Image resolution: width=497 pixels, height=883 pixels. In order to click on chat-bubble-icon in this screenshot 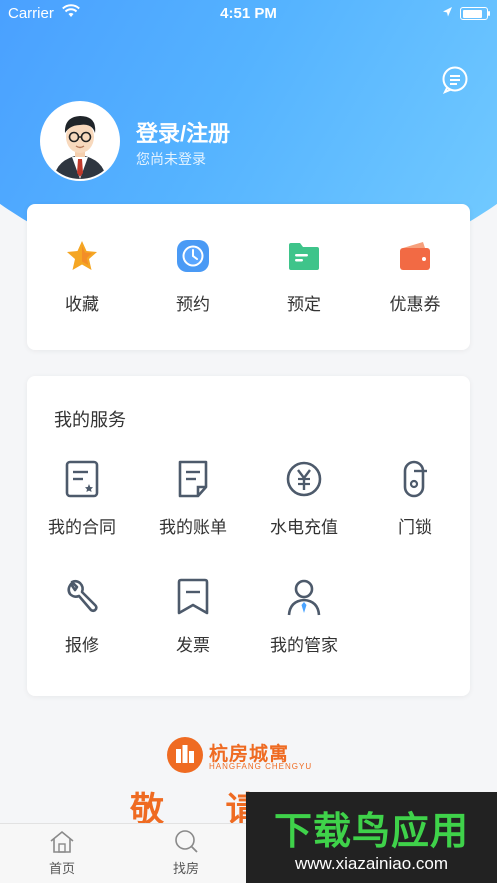, I will do `click(455, 80)`.